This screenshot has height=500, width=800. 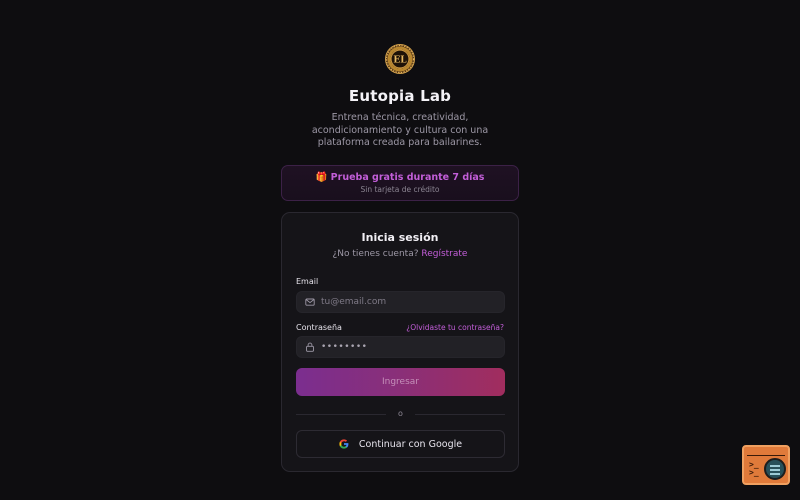 I want to click on tagline-line: Entrena técnica, creatividad,, so click(x=400, y=117).